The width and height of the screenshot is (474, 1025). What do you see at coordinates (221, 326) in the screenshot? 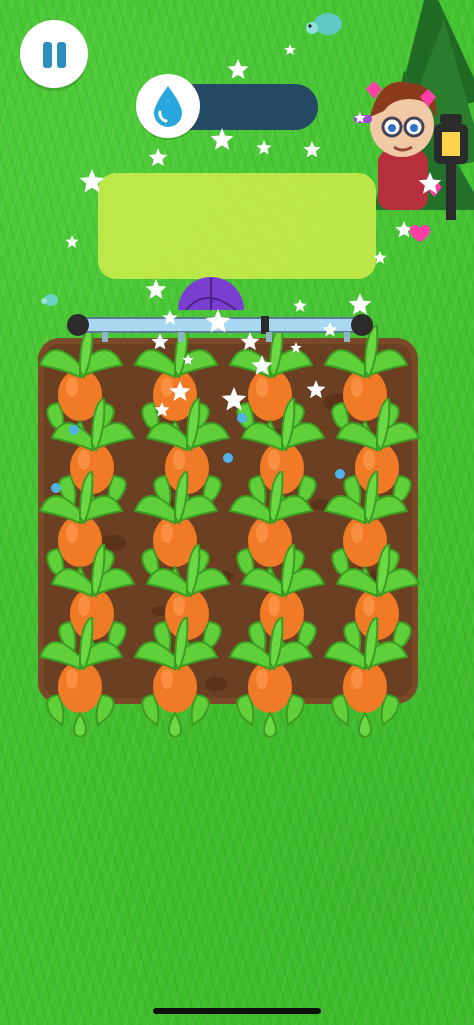
I see `sprinkler-pipe` at bounding box center [221, 326].